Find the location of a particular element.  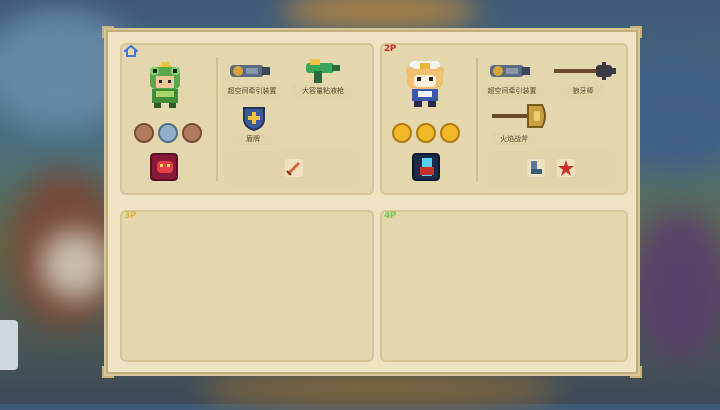

fist-buff-icon is located at coordinates (192, 133).